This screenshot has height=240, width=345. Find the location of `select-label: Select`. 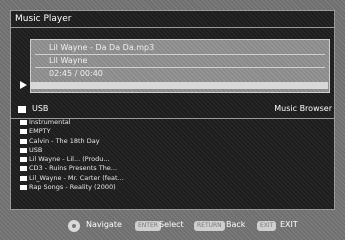

select-label: Select is located at coordinates (171, 224).